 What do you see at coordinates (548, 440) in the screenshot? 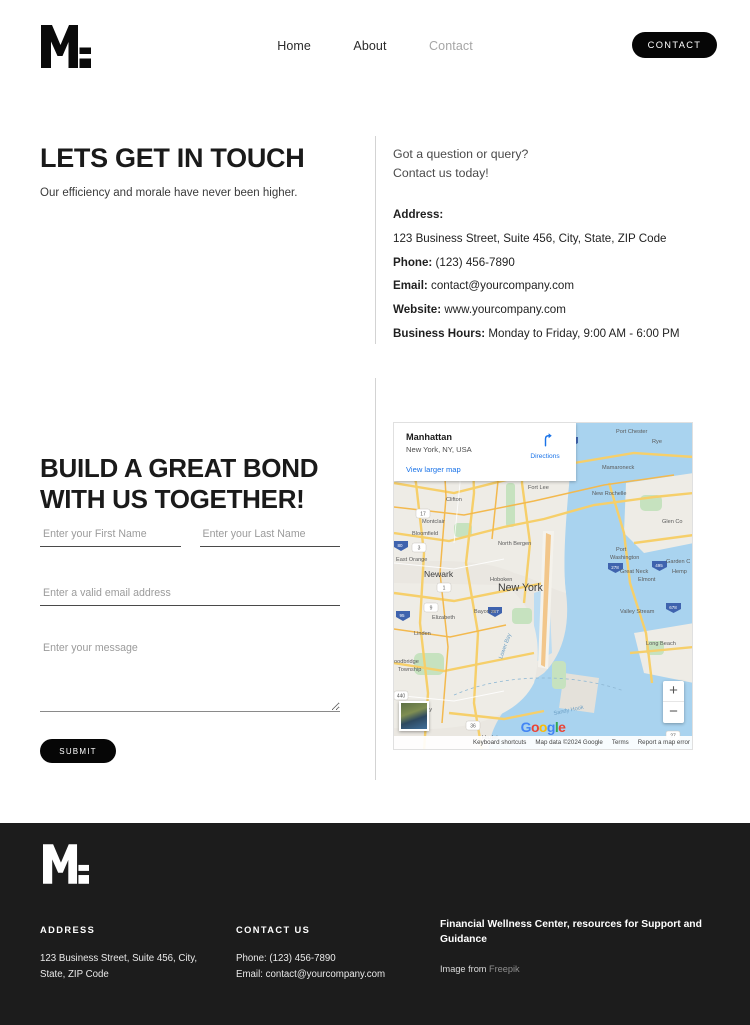
I see `directions-icon` at bounding box center [548, 440].